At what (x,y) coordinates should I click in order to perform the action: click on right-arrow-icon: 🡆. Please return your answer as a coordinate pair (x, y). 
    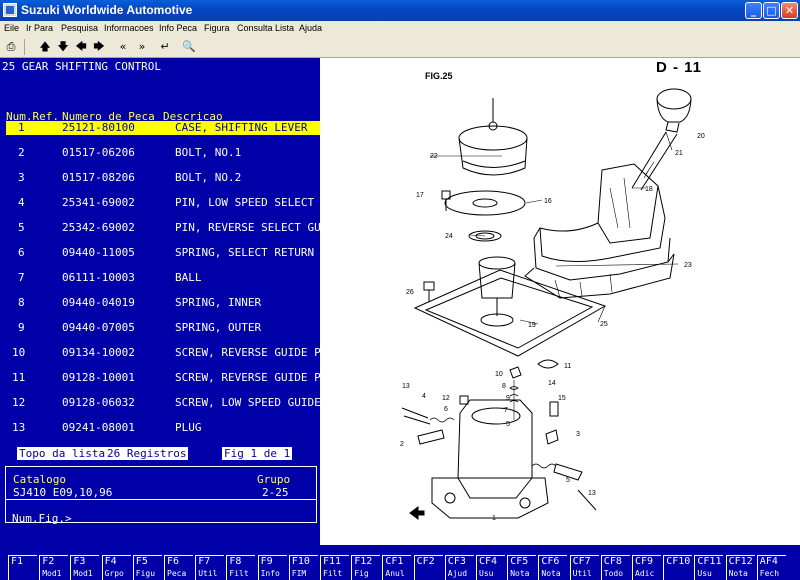
    Looking at the image, I should click on (99, 47).